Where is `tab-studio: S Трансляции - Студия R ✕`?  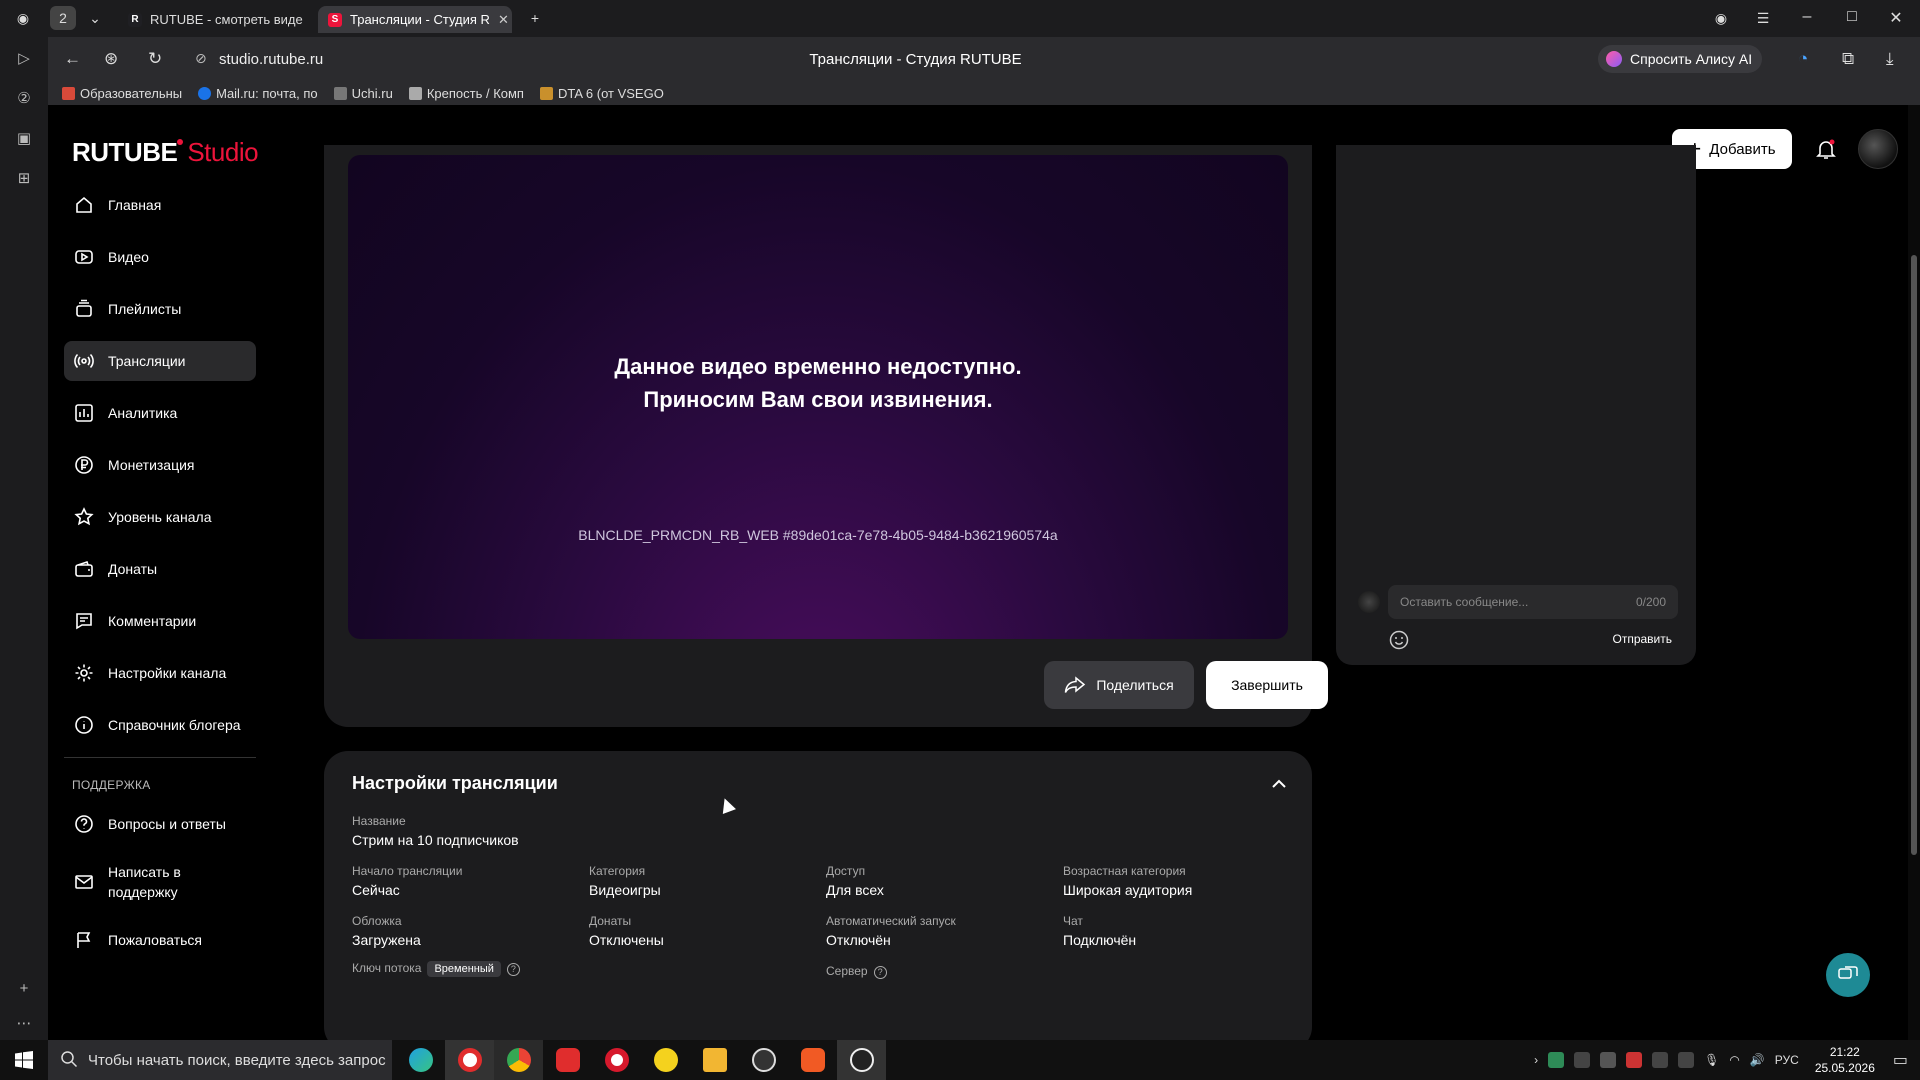 tab-studio: S Трансляции - Студия R ✕ is located at coordinates (415, 19).